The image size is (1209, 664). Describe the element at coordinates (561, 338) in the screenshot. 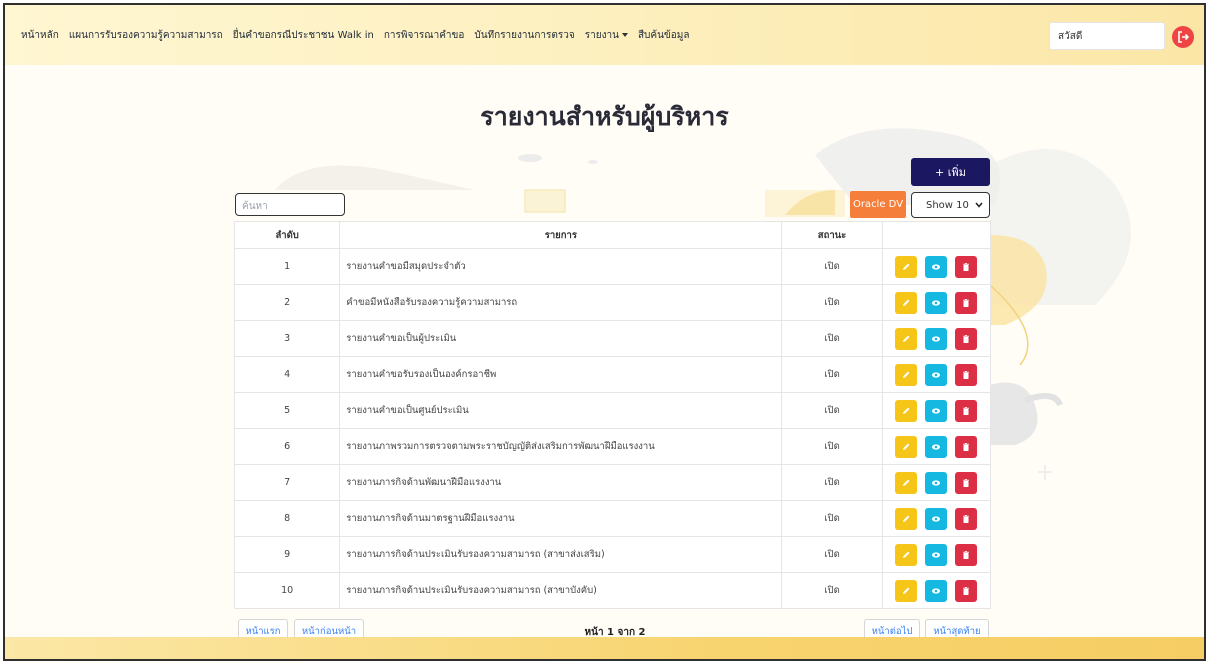

I see `row-title: รายงานคำขอเป็นผู้ประเมิน` at that location.